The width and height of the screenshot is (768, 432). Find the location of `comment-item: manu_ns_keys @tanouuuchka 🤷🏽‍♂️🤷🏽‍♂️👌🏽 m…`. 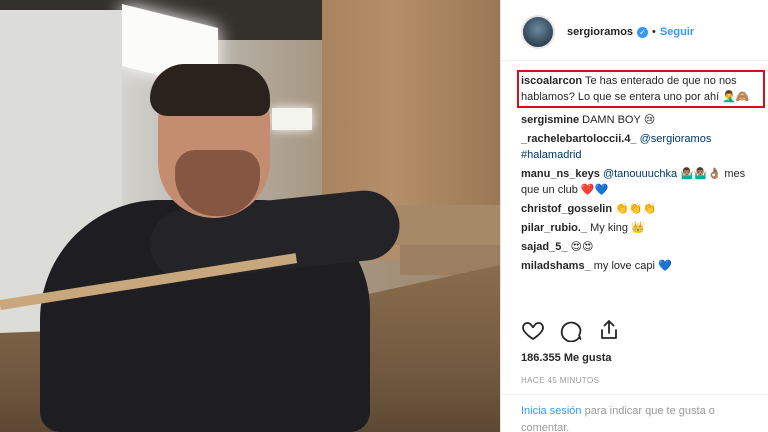

comment-item: manu_ns_keys @tanouuuchka 🤷🏽‍♂️🤷🏽‍♂️👌🏽 m… is located at coordinates (643, 182).